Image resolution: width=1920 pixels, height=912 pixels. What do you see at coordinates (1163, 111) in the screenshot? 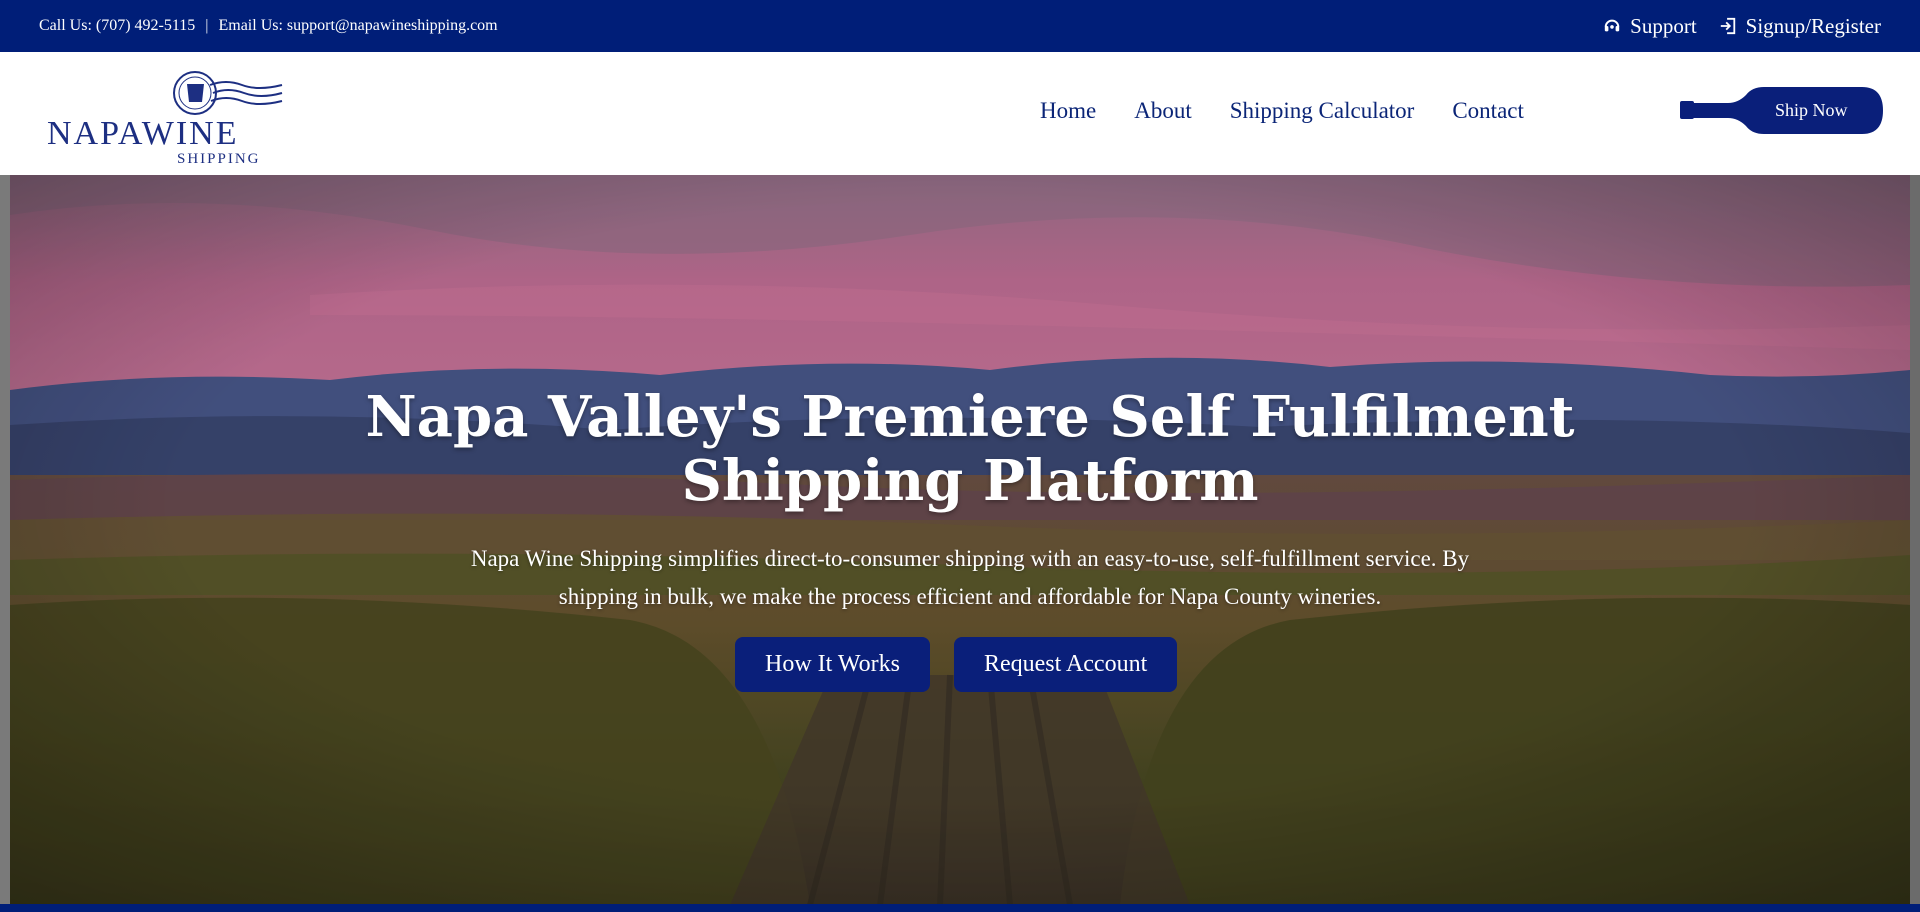
I see `nav-about: About` at bounding box center [1163, 111].